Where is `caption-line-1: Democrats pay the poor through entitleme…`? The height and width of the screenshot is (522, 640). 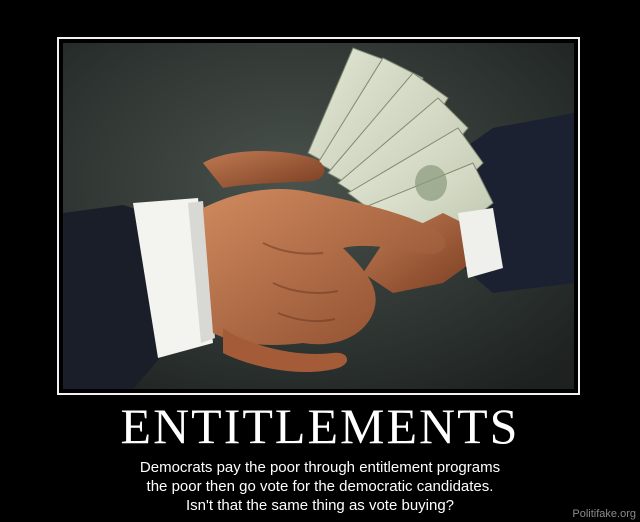
caption-line-1: Democrats pay the poor through entitleme… is located at coordinates (320, 467).